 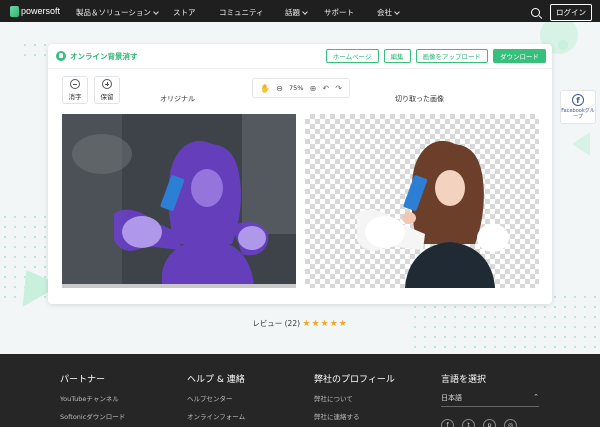 I want to click on nav-topics: 話題, so click(x=296, y=12).